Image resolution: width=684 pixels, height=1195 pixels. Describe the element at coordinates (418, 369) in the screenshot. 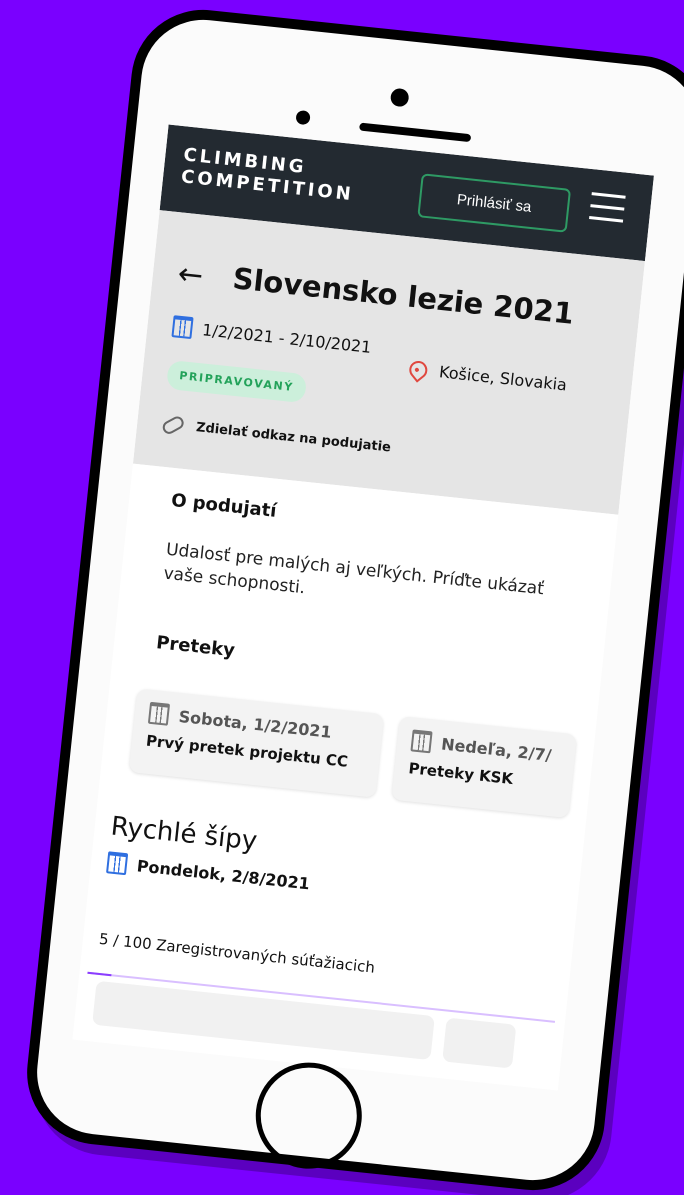

I see `location-pin-icon` at that location.